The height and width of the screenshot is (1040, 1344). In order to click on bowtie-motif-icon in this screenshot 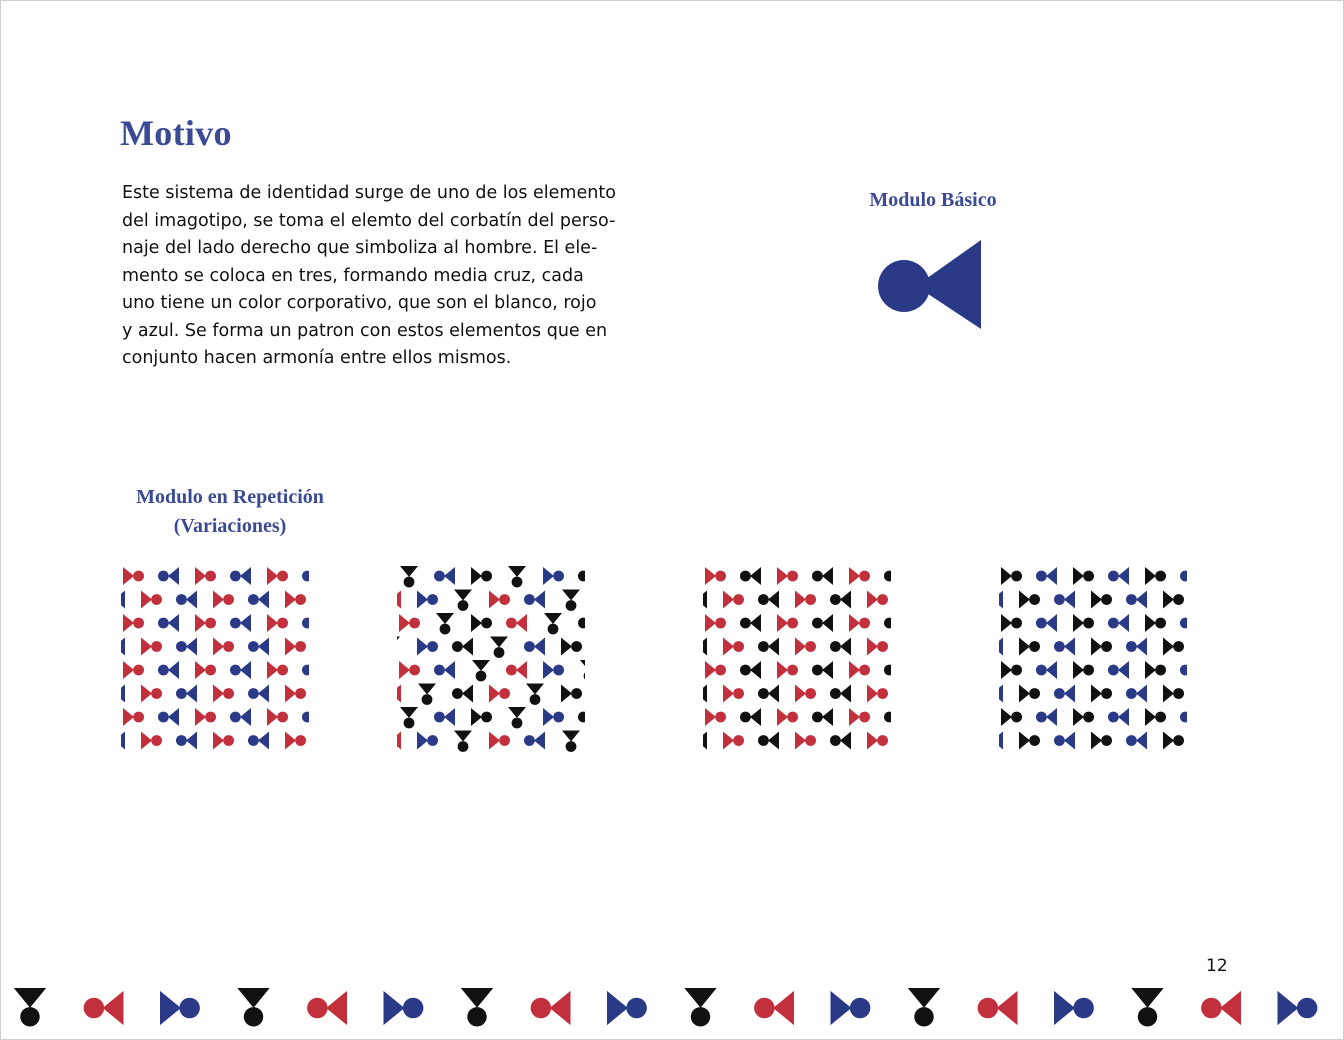, I will do `click(929, 284)`.